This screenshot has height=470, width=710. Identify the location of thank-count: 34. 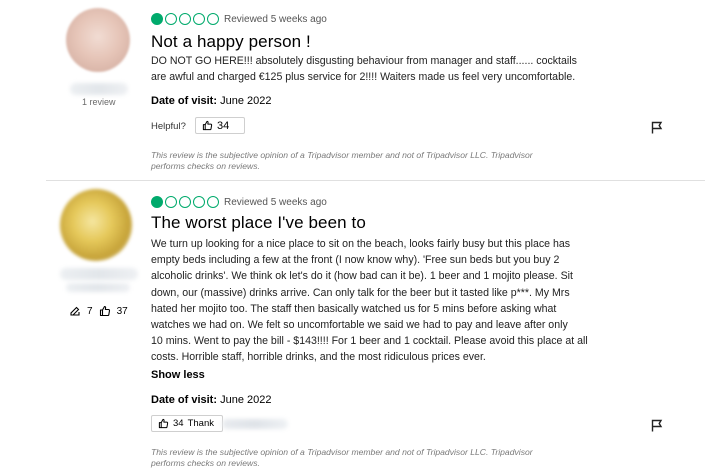
(178, 423).